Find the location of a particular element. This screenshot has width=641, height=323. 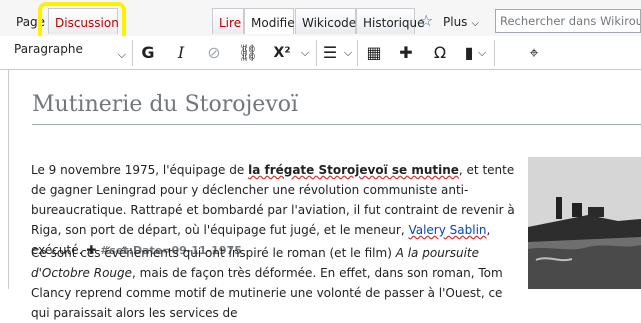

puzzle-icon: ✚ is located at coordinates (406, 53).